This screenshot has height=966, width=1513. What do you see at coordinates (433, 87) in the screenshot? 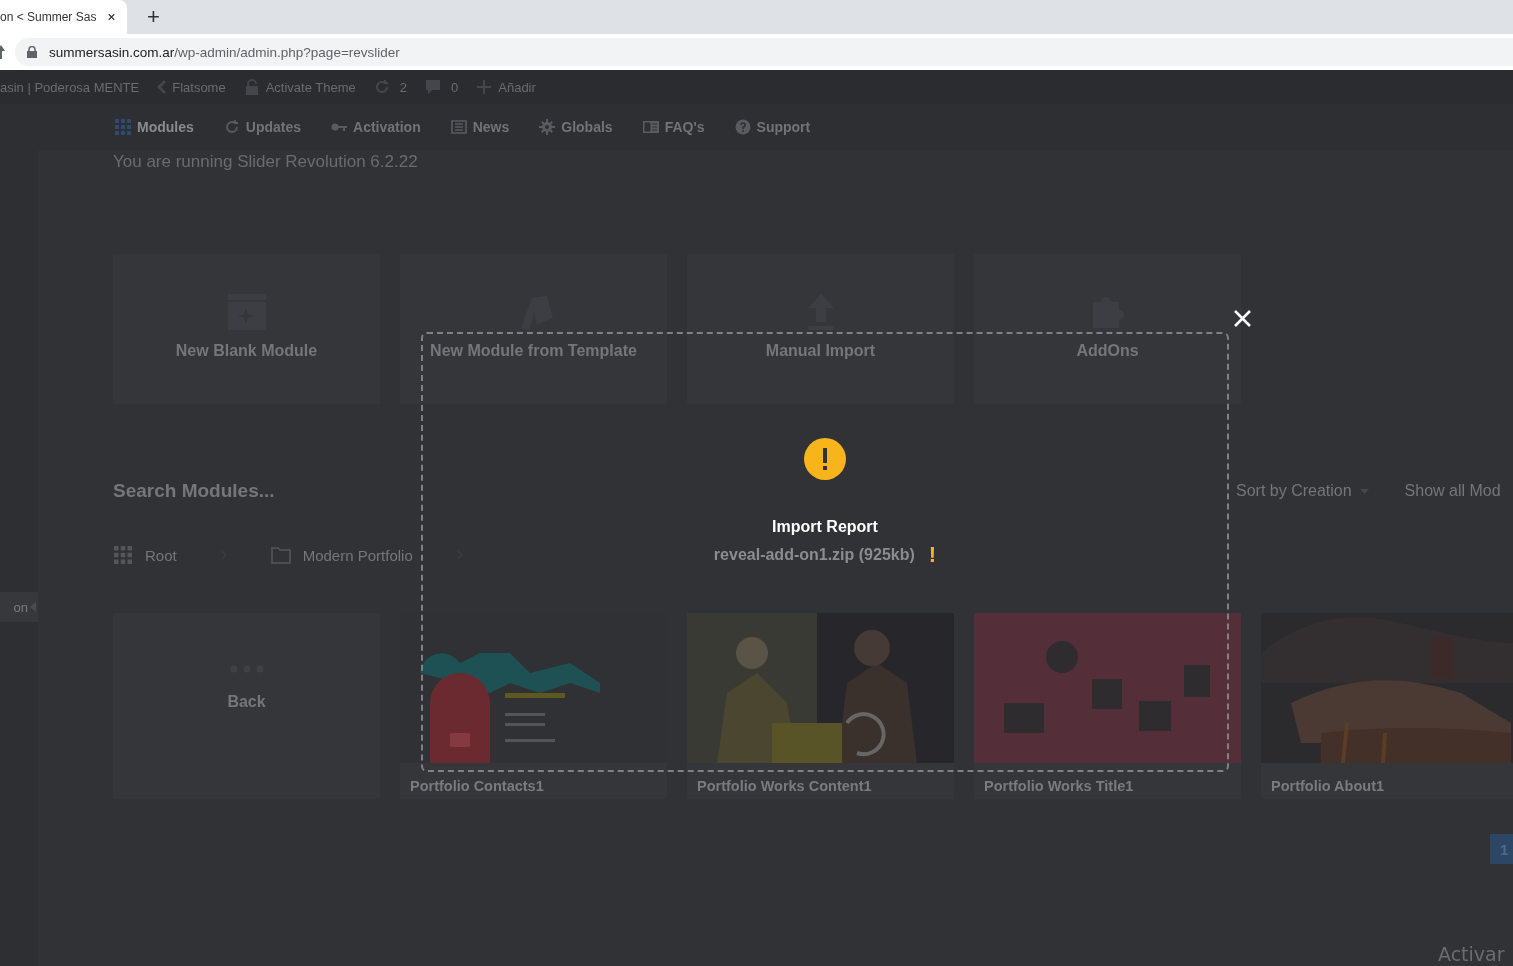
I see `speech-bubble-icon` at bounding box center [433, 87].